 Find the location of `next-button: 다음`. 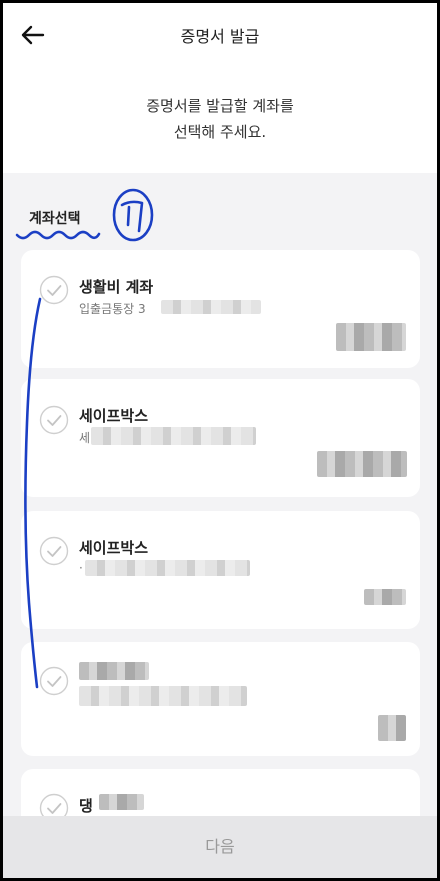

next-button: 다음 is located at coordinates (220, 847).